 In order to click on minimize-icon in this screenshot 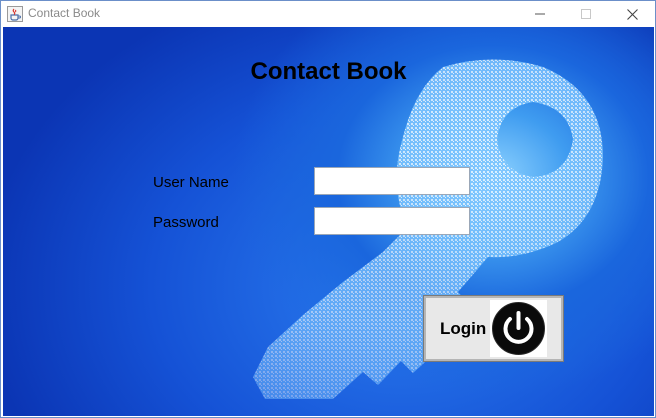, I will do `click(540, 14)`.